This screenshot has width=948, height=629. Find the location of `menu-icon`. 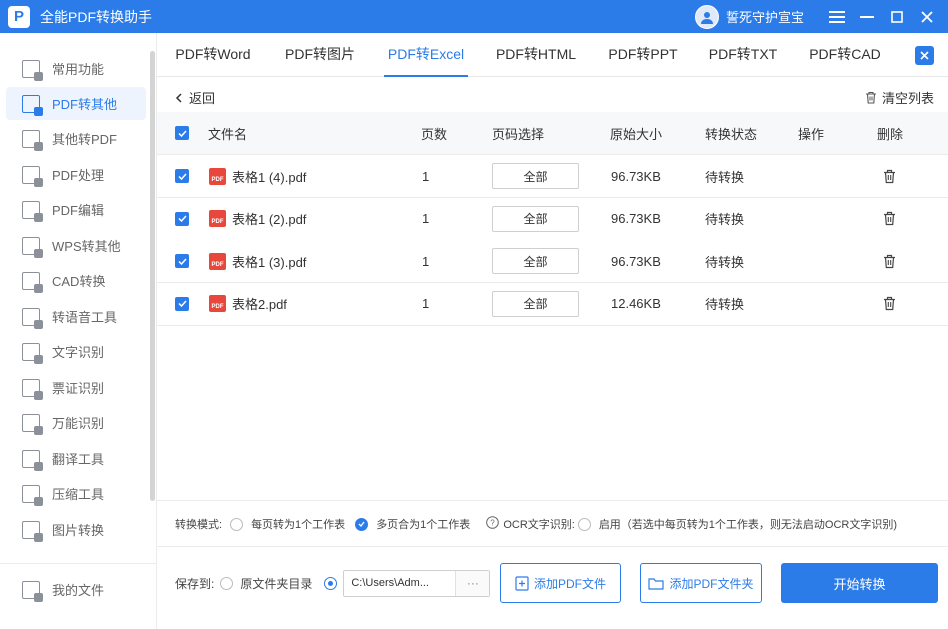

menu-icon is located at coordinates (837, 16).